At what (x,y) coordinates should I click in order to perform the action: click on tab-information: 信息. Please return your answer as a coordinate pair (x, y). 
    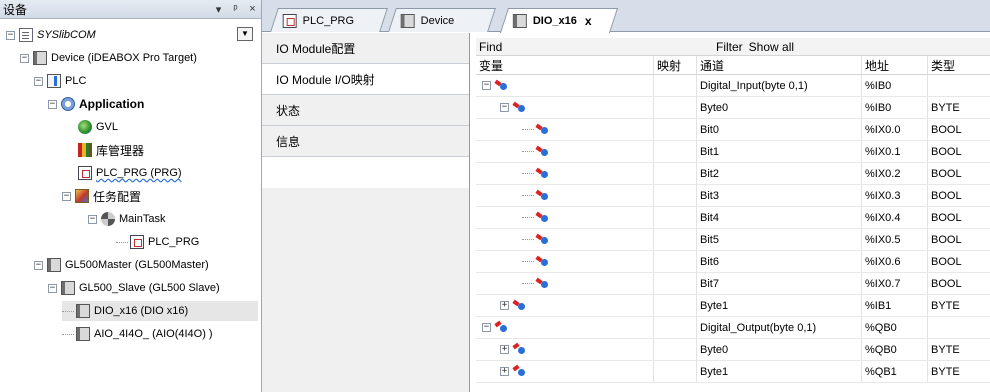
    Looking at the image, I should click on (365, 141).